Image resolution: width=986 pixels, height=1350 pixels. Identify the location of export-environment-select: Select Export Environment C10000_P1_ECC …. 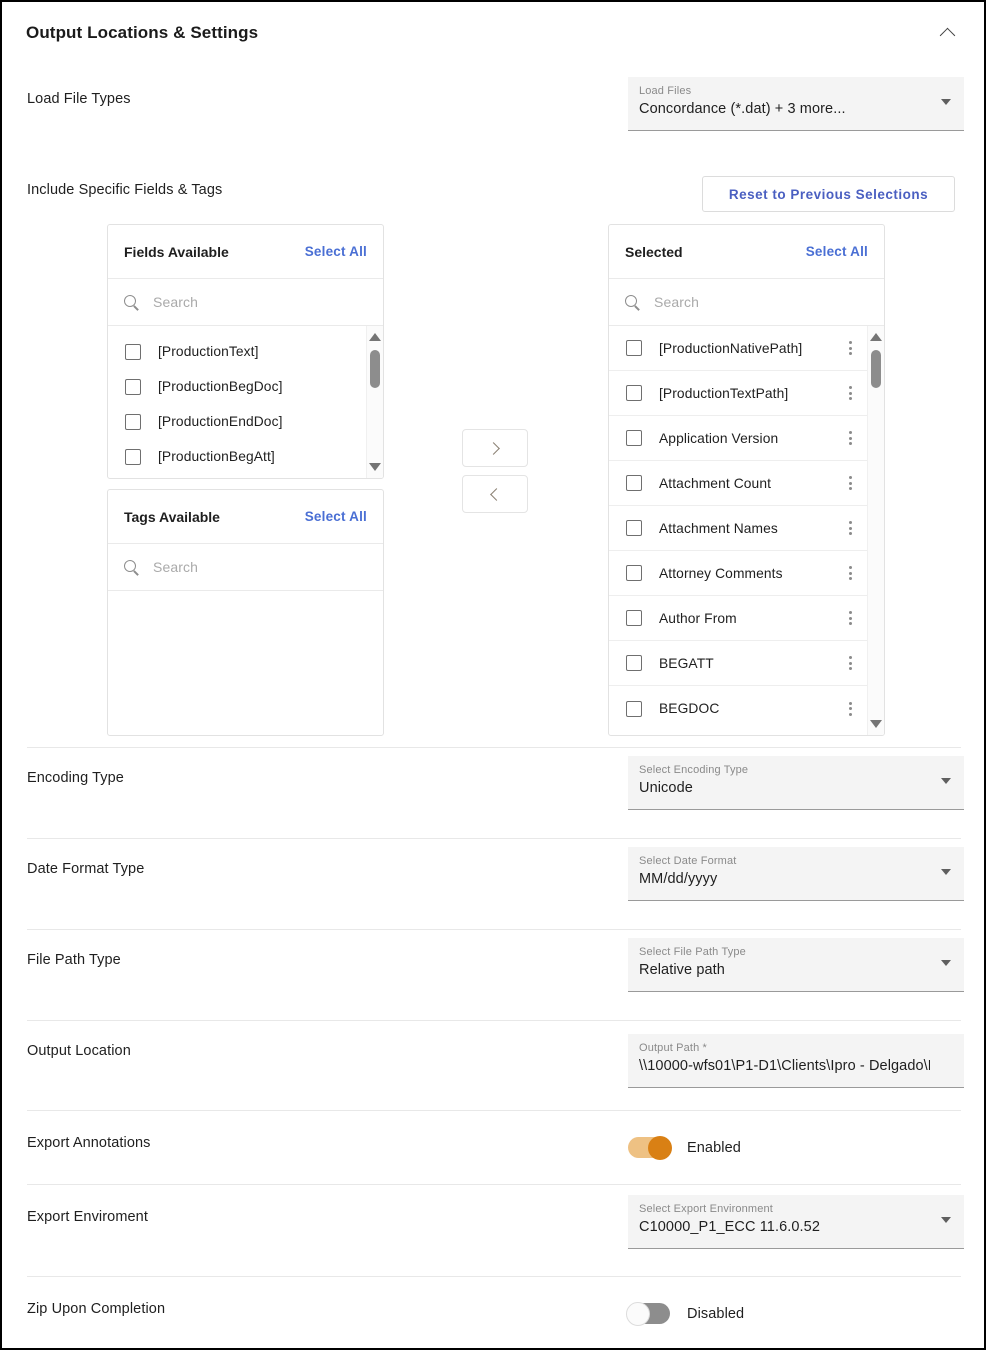
(796, 1222).